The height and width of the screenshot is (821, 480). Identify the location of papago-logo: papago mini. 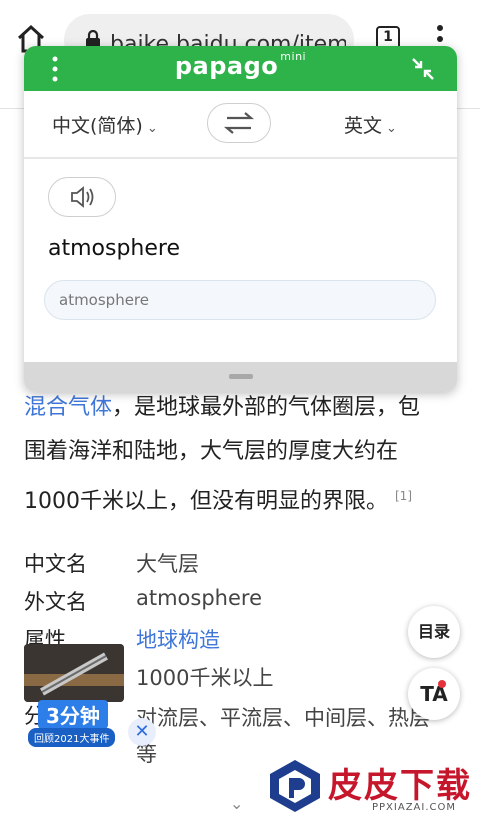
(240, 65).